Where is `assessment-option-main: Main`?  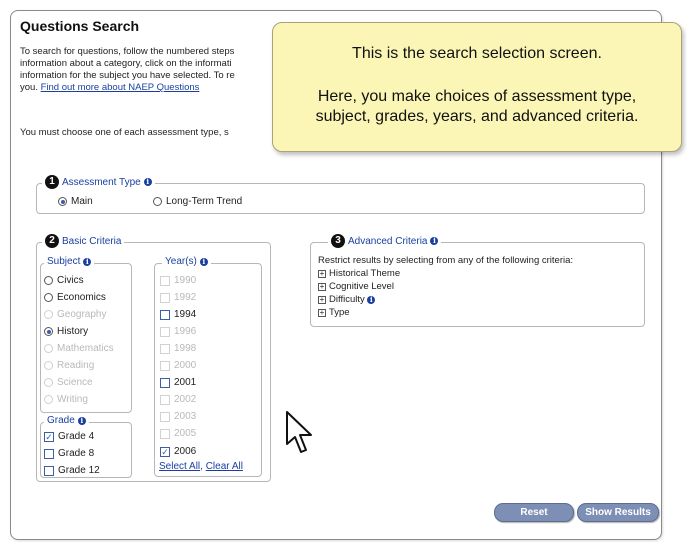 assessment-option-main: Main is located at coordinates (75, 201).